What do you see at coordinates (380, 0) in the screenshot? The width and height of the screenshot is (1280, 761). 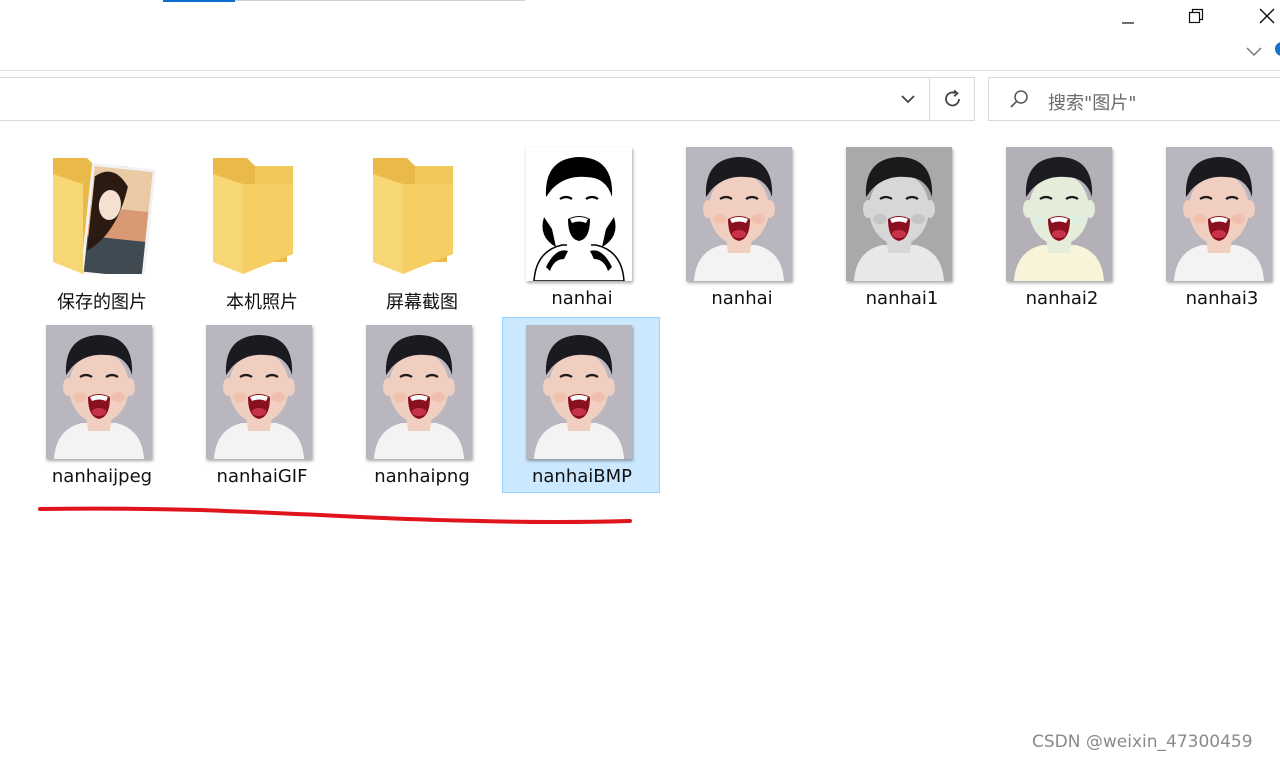 I see `ribbon-tab-divider` at bounding box center [380, 0].